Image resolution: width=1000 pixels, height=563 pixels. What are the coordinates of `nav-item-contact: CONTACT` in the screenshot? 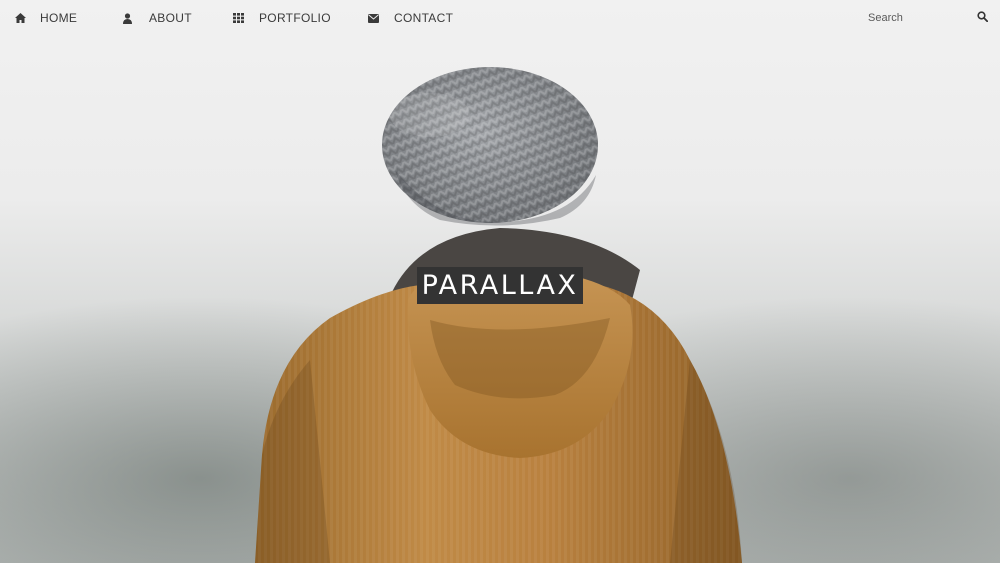 It's located at (410, 18).